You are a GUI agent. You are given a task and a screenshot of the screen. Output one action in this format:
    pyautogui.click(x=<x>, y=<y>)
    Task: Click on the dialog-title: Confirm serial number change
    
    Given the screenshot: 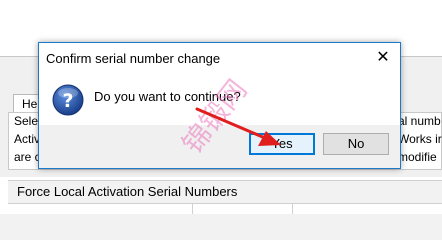 What is the action you would take?
    pyautogui.click(x=133, y=58)
    